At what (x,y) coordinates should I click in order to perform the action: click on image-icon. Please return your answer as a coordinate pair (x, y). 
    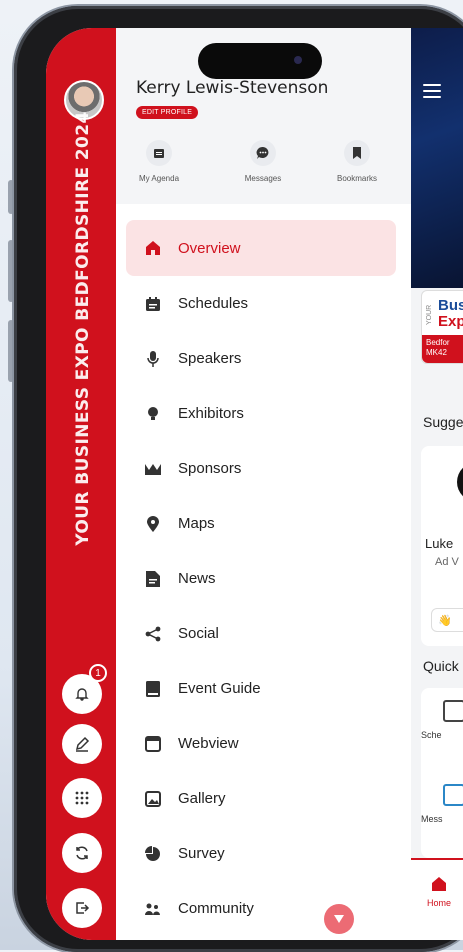
    Looking at the image, I should click on (153, 799).